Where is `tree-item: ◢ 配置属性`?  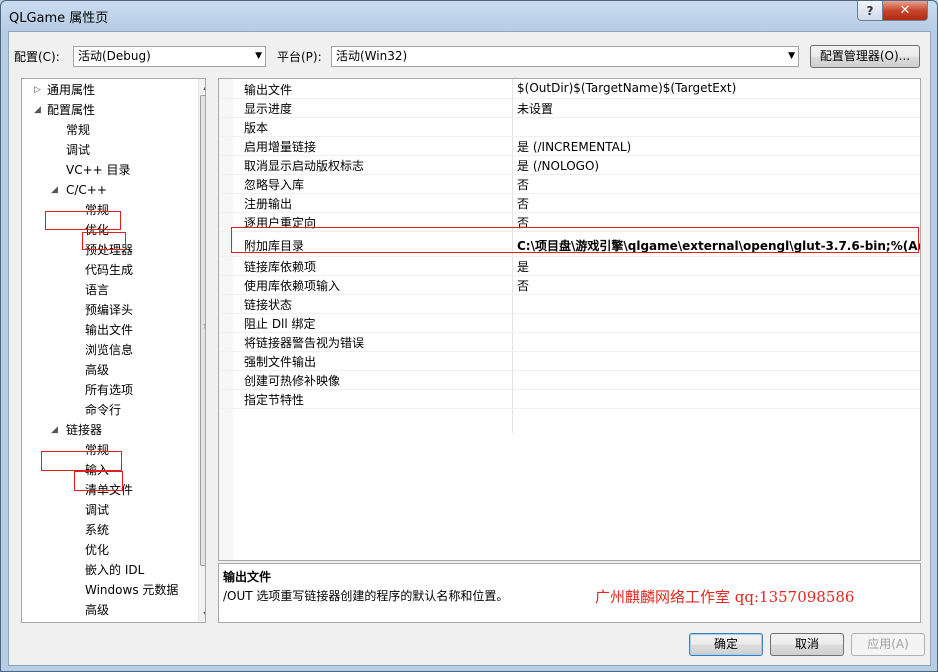
tree-item: ◢ 配置属性 is located at coordinates (110, 110).